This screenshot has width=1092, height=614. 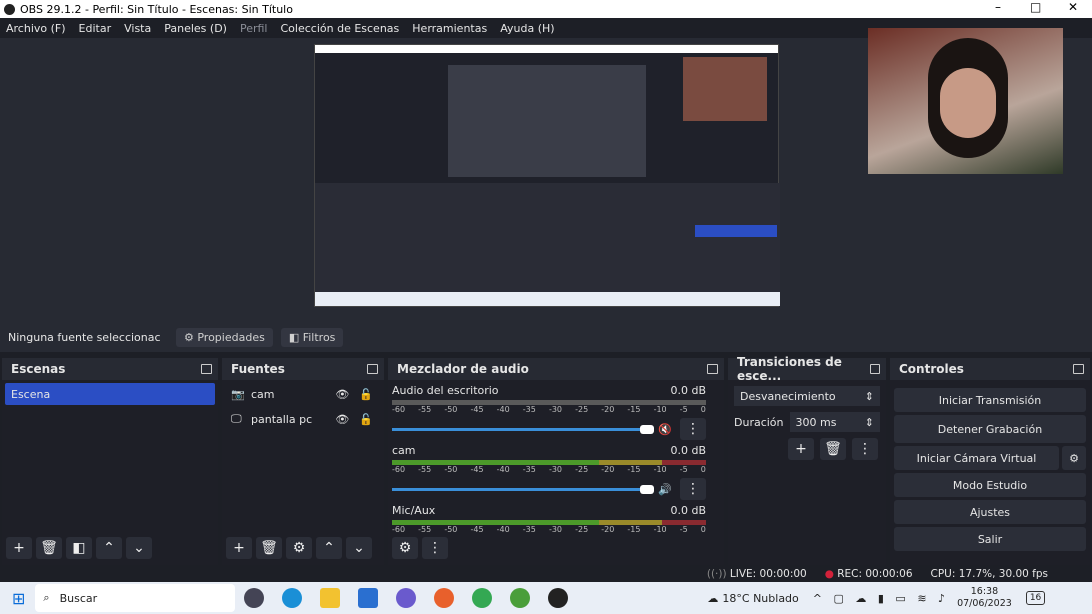 I want to click on duration-spinbox: 300 ms ⇕, so click(x=834, y=422).